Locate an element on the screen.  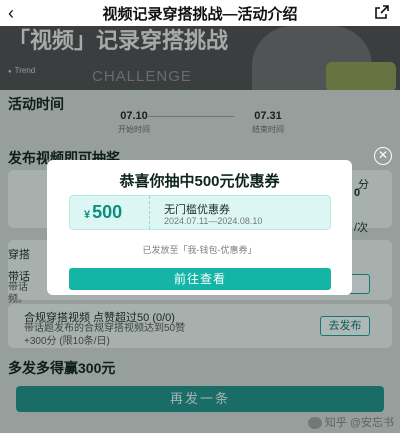
page-title: 视频记录穿搭挑战—活动介绍 is located at coordinates (200, 14).